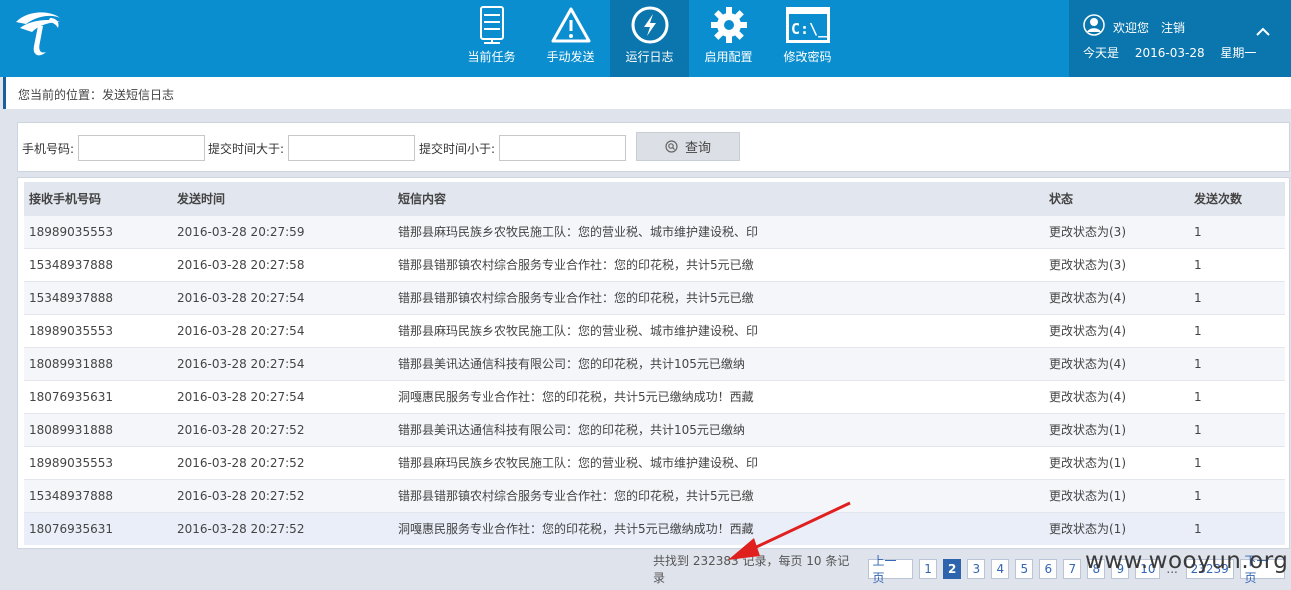  I want to click on svg-text: C:\_, so click(809, 29).